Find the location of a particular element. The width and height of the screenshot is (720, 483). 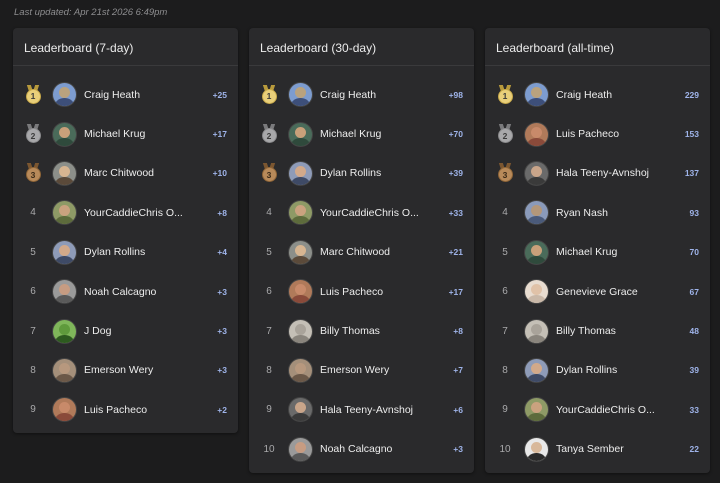

score-value: +98 is located at coordinates (455, 94).